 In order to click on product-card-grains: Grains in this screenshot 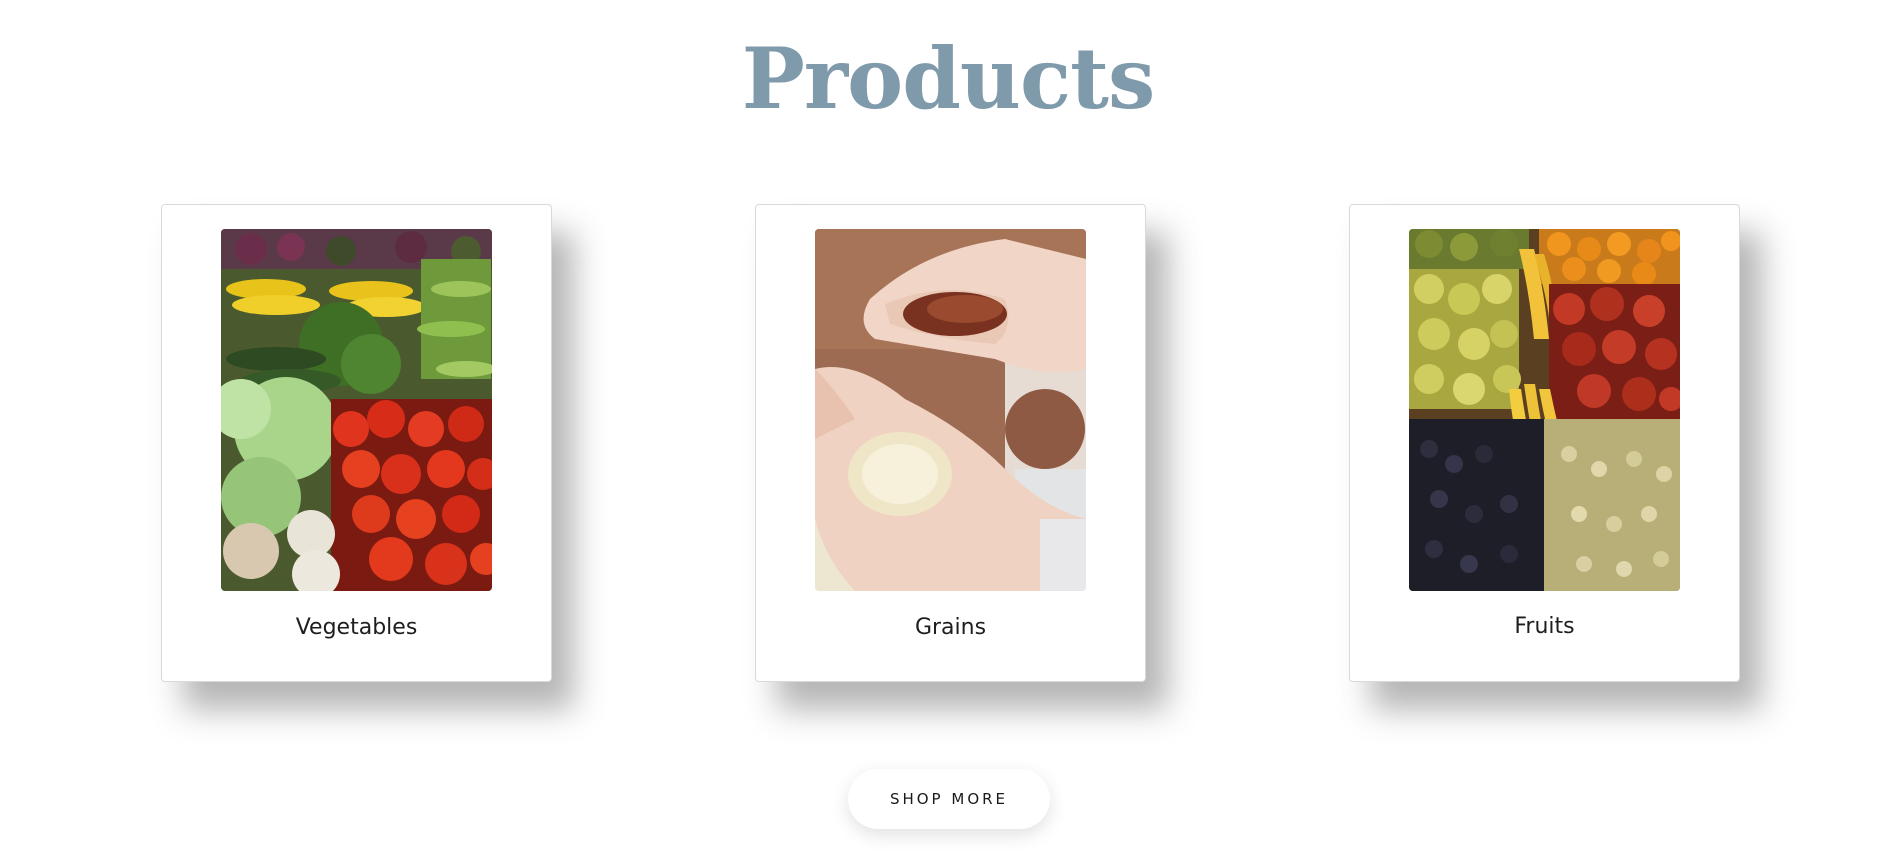, I will do `click(950, 443)`.